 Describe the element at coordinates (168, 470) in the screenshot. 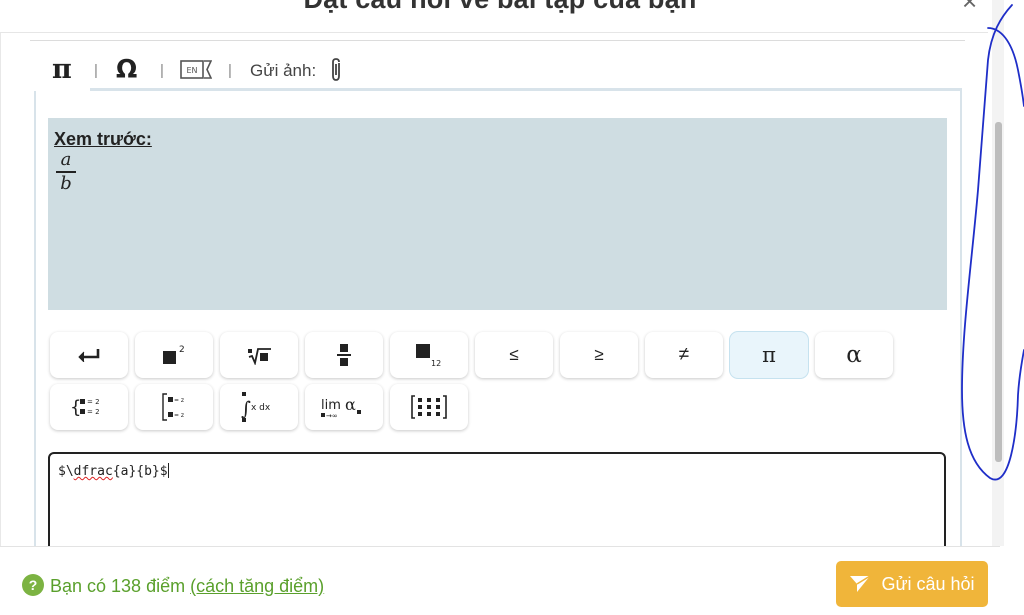

I see `text-caret` at that location.